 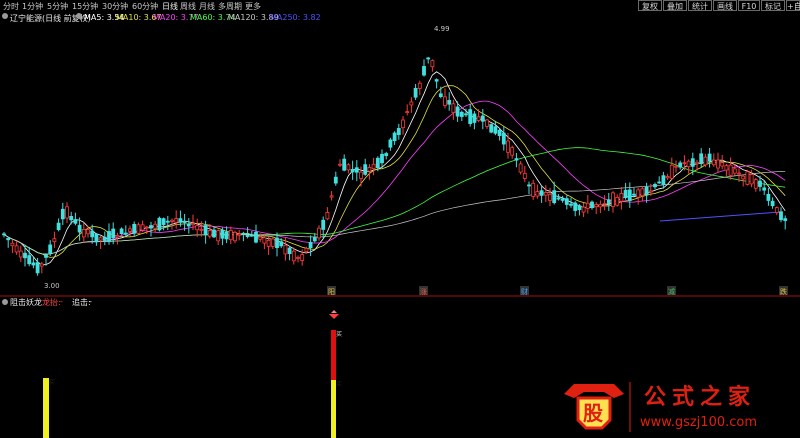 What do you see at coordinates (331, 291) in the screenshot?
I see `event-marker-label: 阳` at bounding box center [331, 291].